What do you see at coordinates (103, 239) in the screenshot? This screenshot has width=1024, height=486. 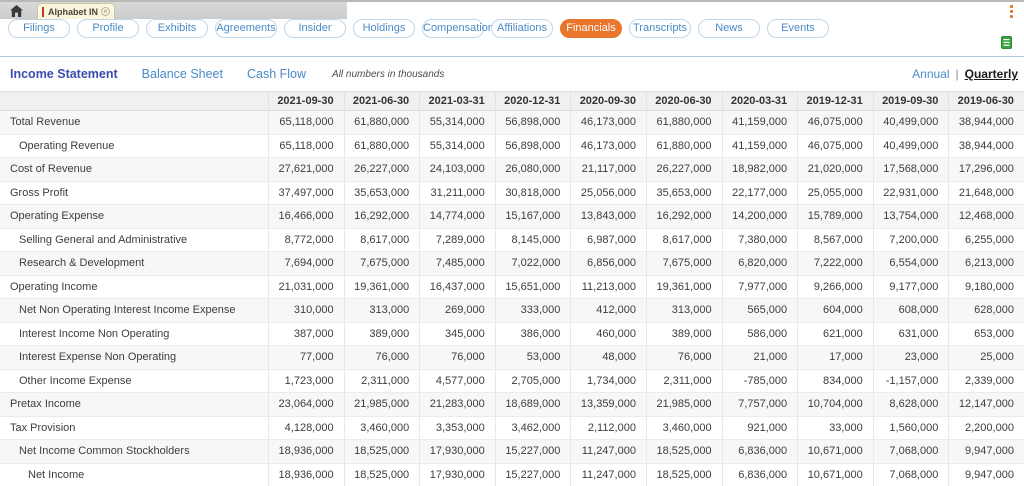 I see `row-label: Selling General and Administrative` at bounding box center [103, 239].